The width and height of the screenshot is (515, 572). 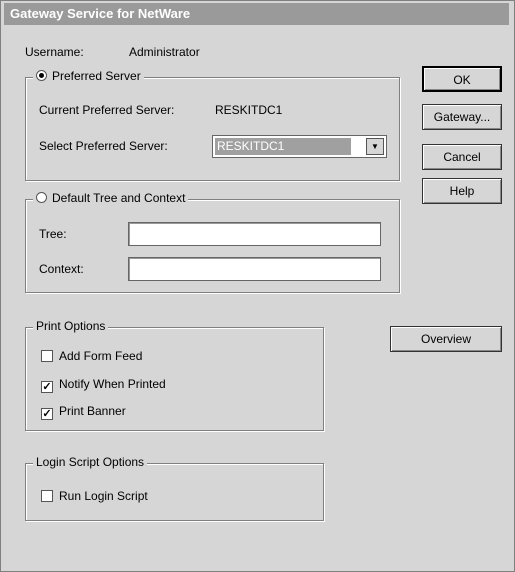 I want to click on select-preferred-server-label: Select Preferred Server:, so click(x=103, y=146).